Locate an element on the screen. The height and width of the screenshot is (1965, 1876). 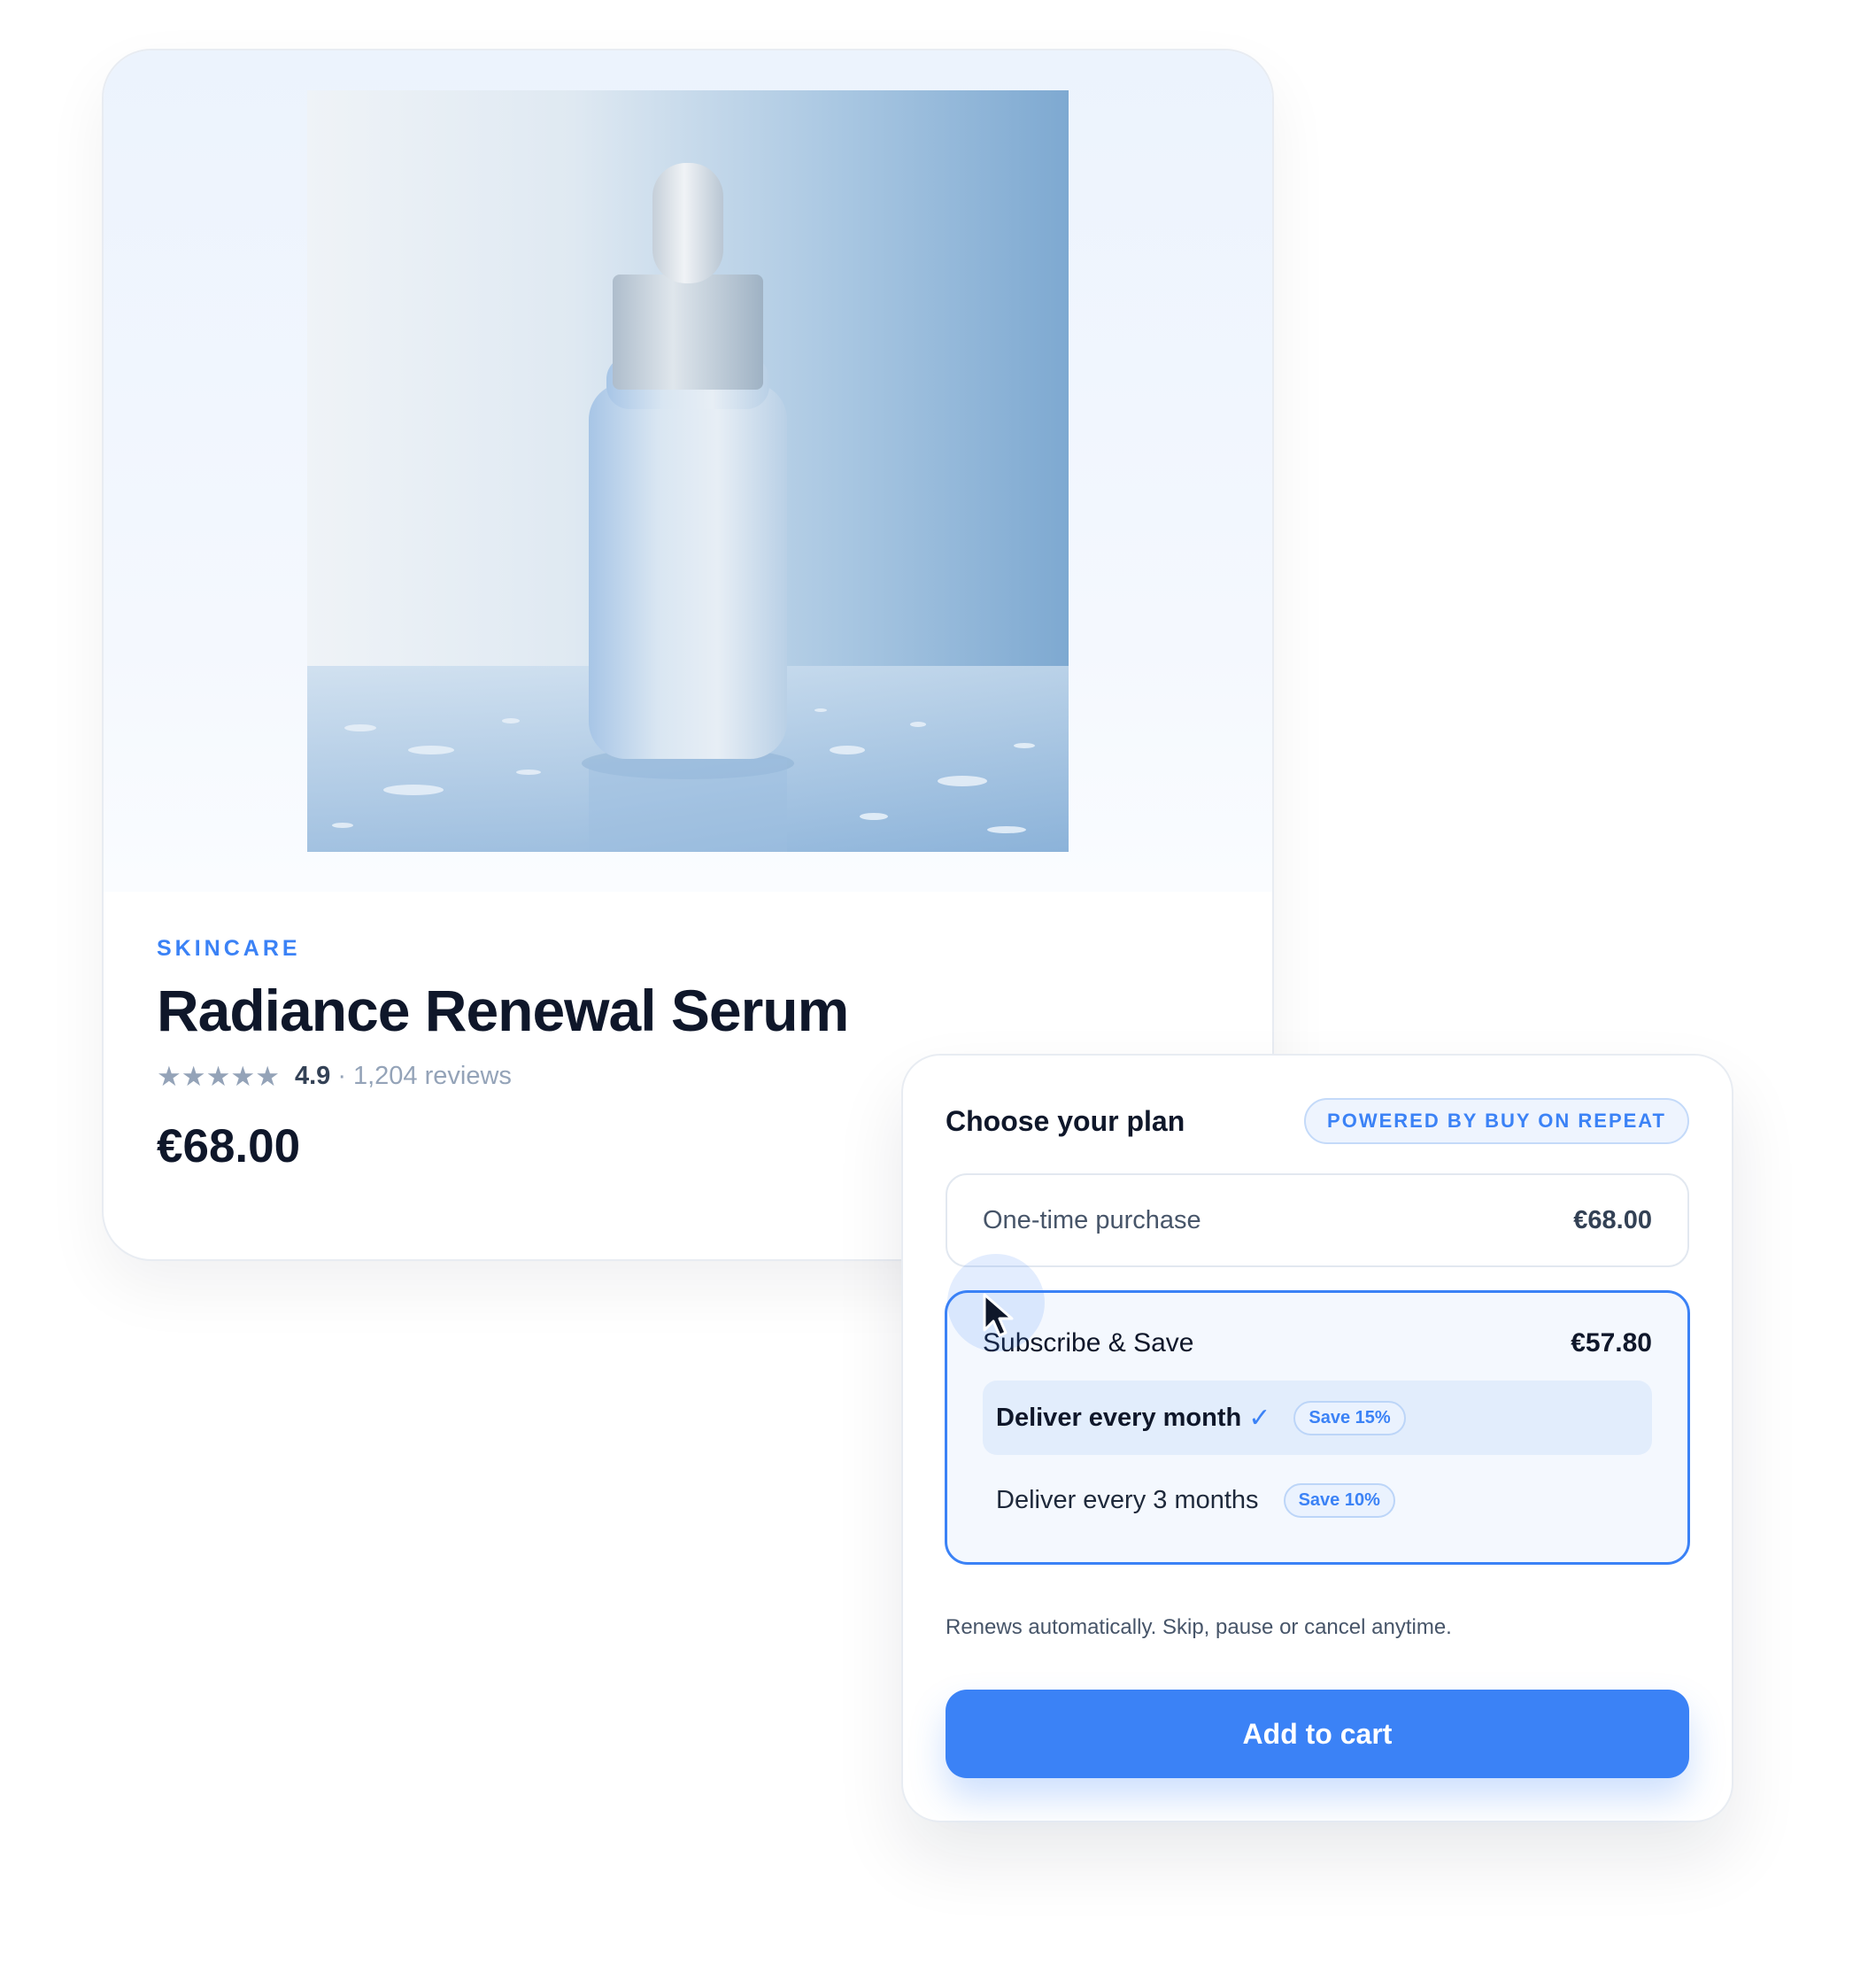
powered-by-badge: POWERED BY BUY ON REPEAT is located at coordinates (1496, 1121).